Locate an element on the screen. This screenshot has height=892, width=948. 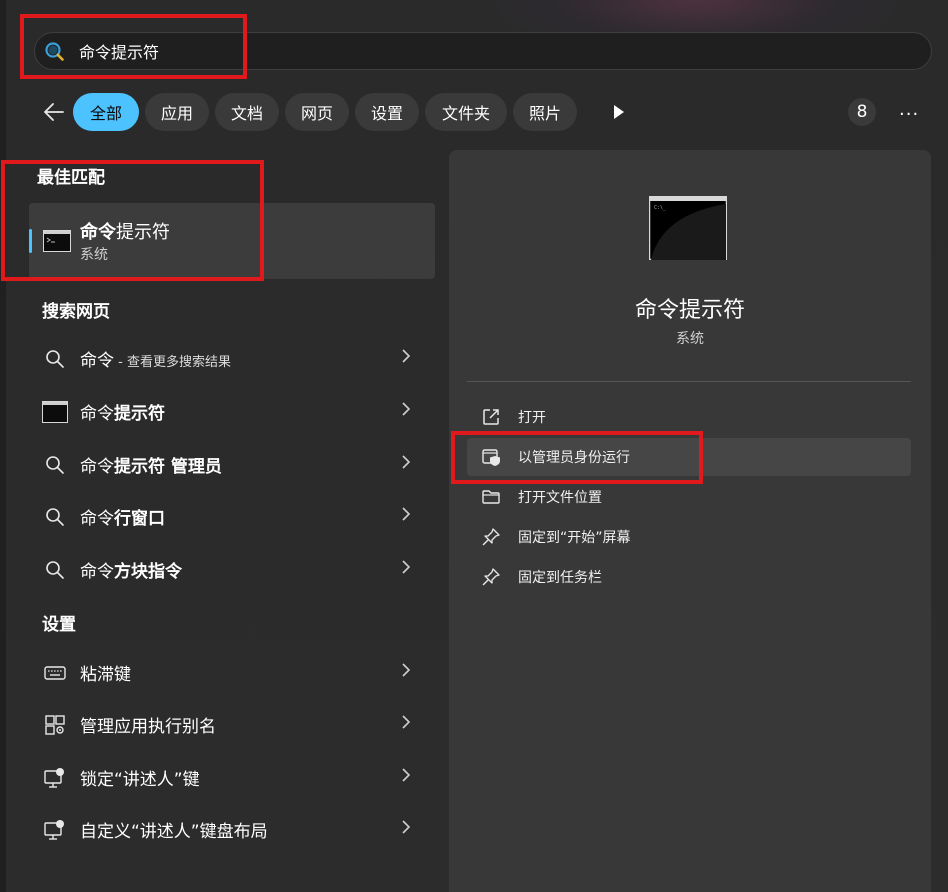
action-label: 固定到任务栏 is located at coordinates (560, 578).